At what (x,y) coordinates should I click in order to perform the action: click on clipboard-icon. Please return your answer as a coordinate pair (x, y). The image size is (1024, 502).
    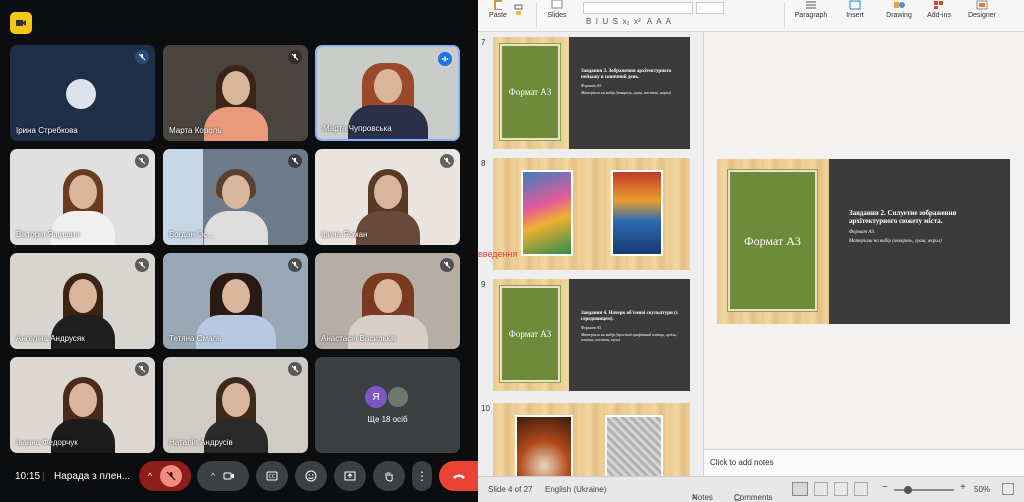
    Looking at the image, I should click on (498, 5).